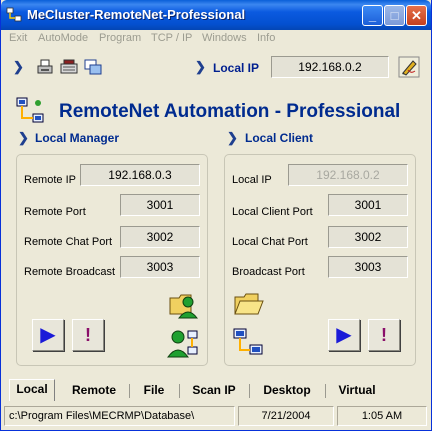 The height and width of the screenshot is (431, 432). What do you see at coordinates (160, 237) in the screenshot?
I see `remote-chat-port-field: 3002` at bounding box center [160, 237].